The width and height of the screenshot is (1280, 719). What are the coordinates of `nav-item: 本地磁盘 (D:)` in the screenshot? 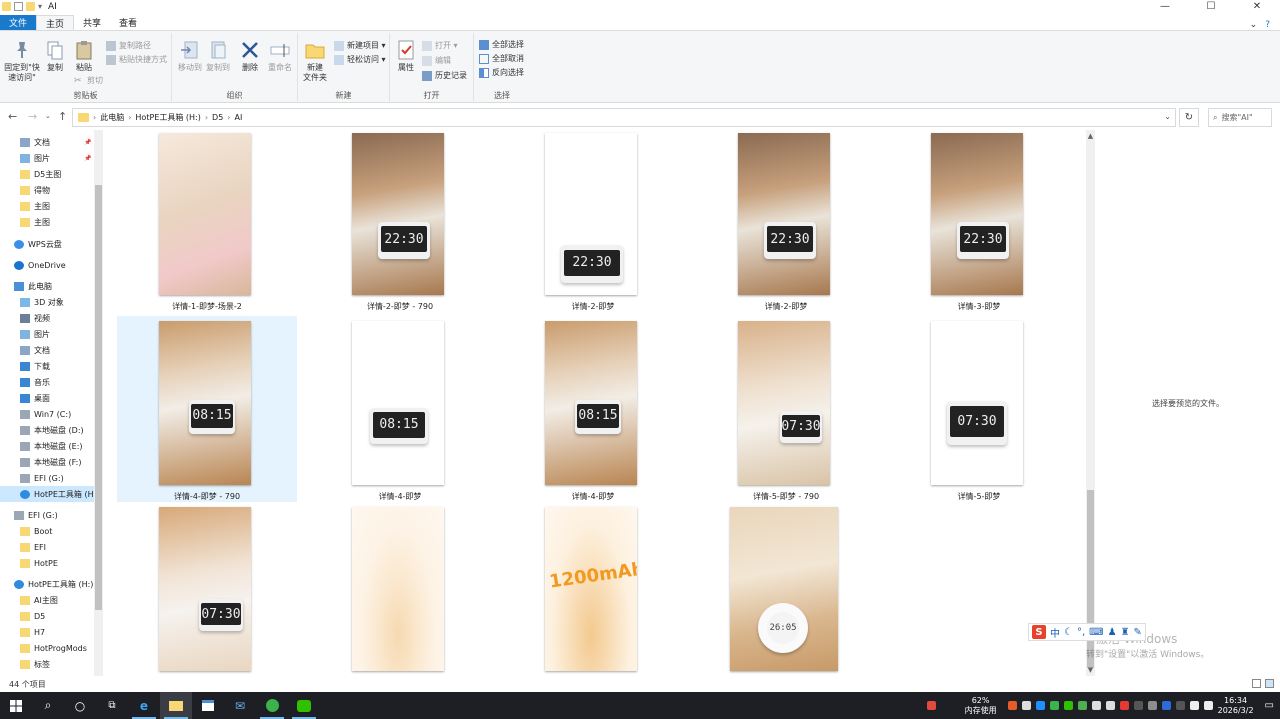 It's located at (47, 430).